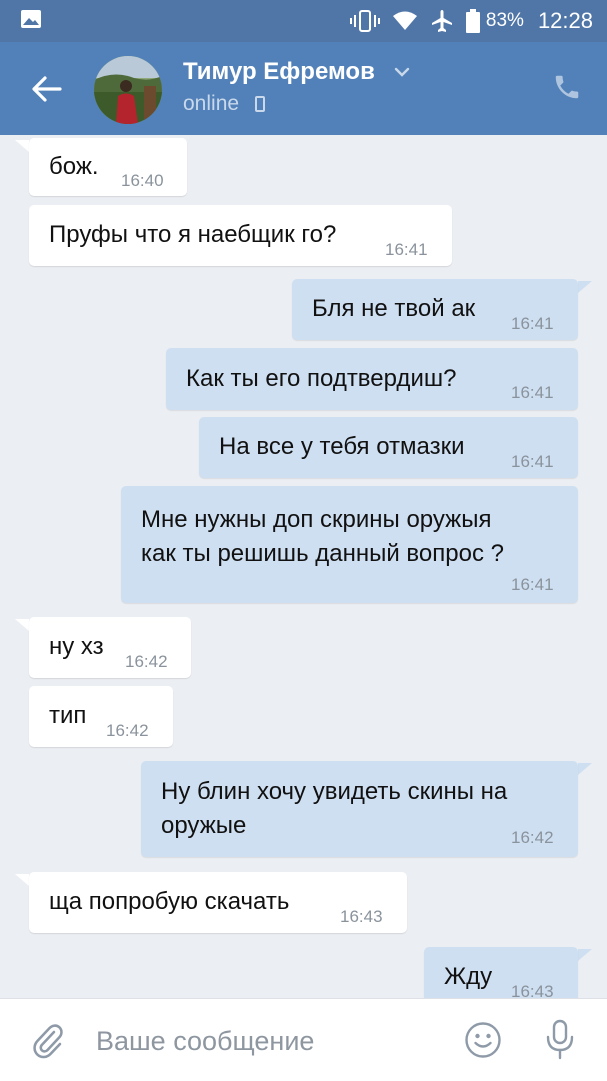 Image resolution: width=607 pixels, height=1081 pixels. I want to click on emoji-icon, so click(483, 1040).